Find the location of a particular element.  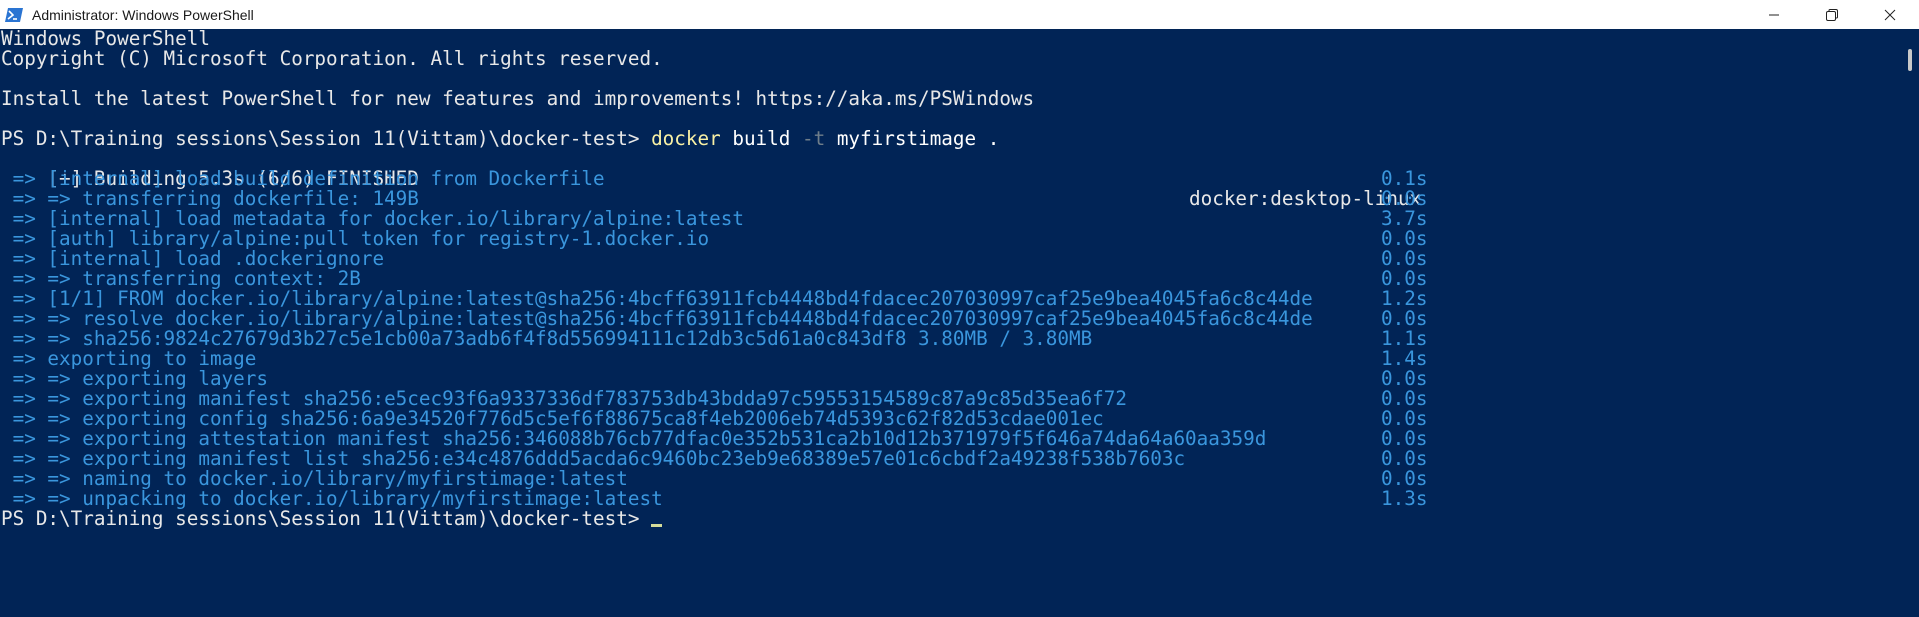

close-button is located at coordinates (1890, 14).